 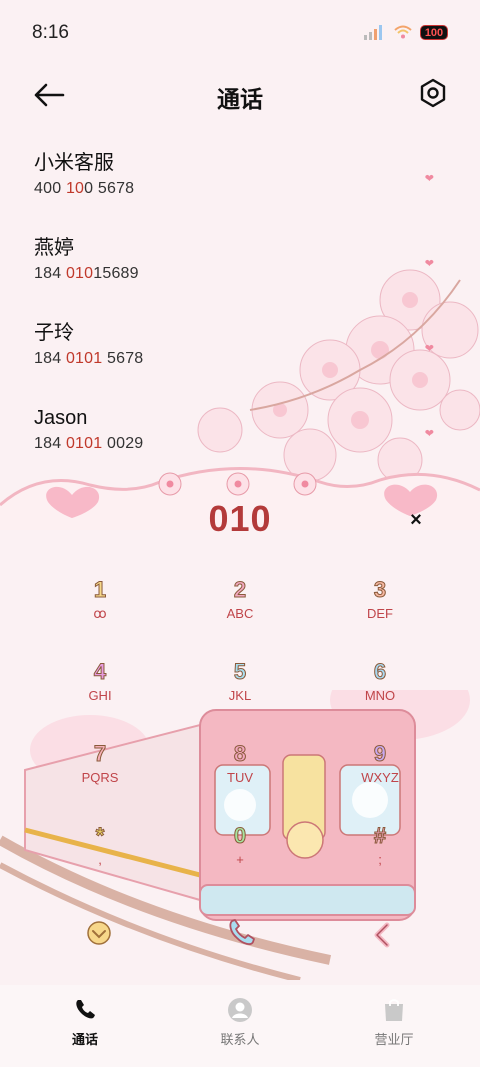 I want to click on contact-name: Jason, so click(x=61, y=418).